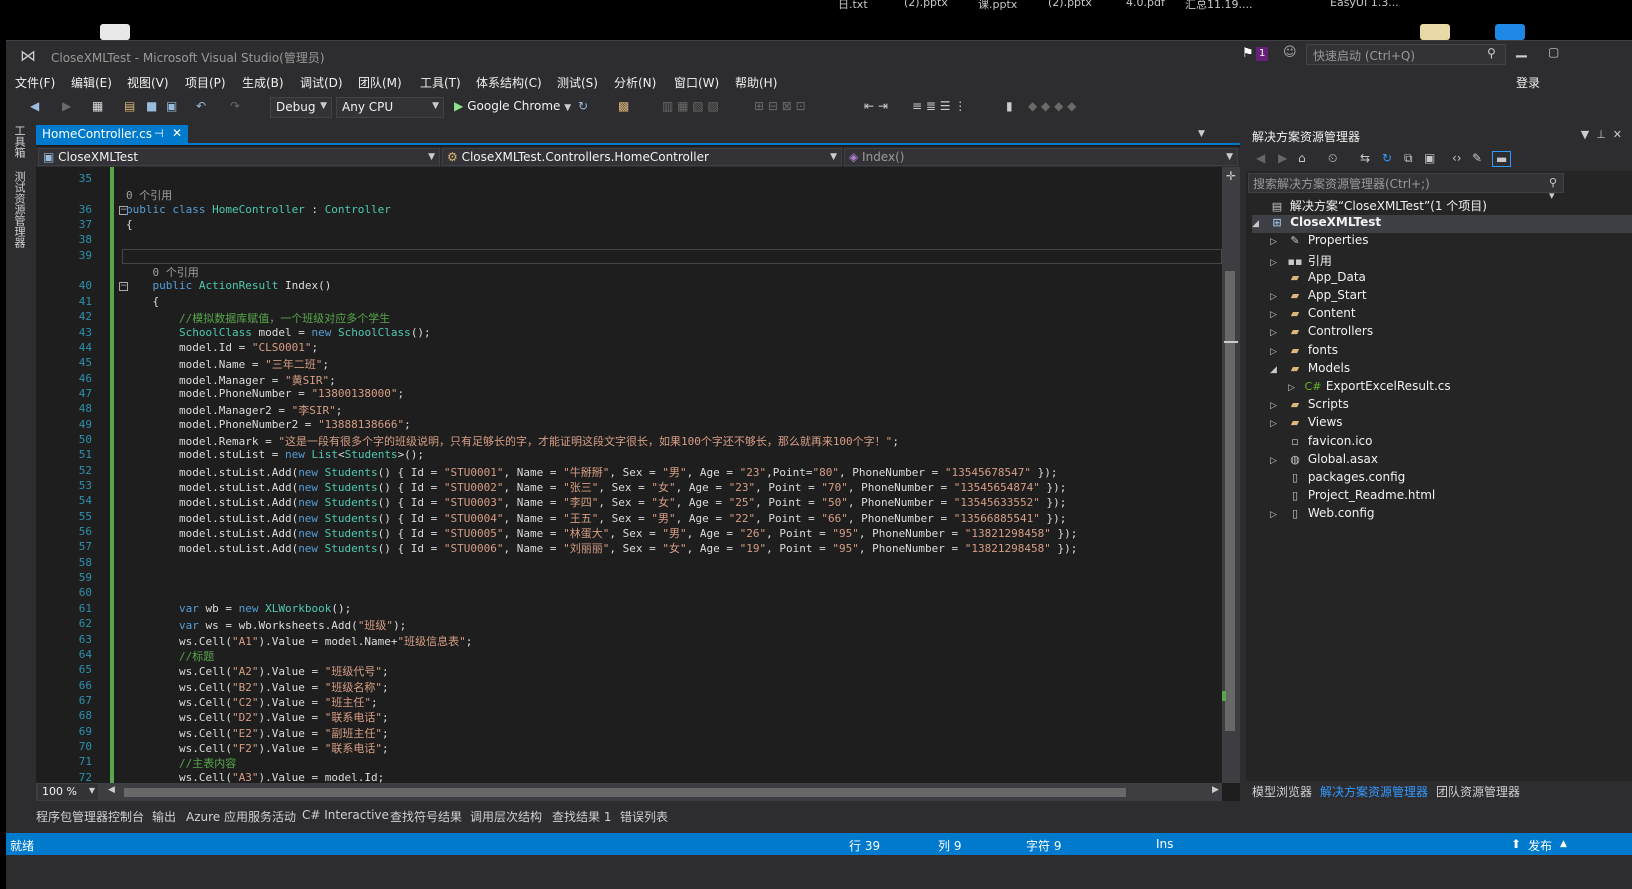  Describe the element at coordinates (509, 82) in the screenshot. I see `menu-architecture: 体系结构(C)` at that location.